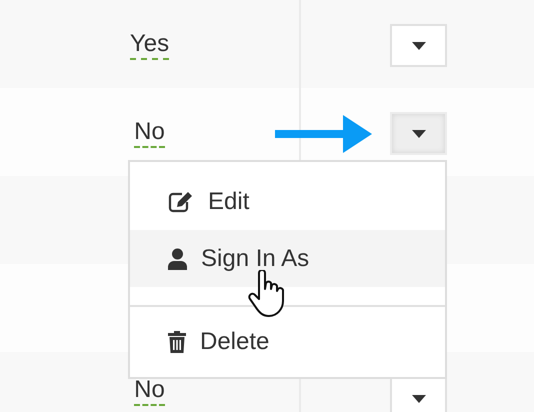  Describe the element at coordinates (287, 201) in the screenshot. I see `menu-item: Edit` at that location.